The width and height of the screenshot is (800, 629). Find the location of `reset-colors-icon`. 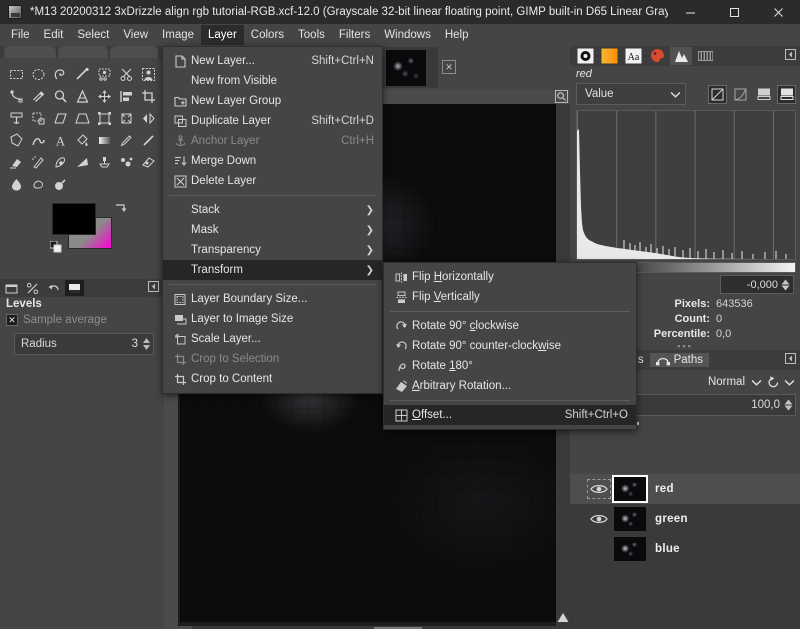

reset-colors-icon is located at coordinates (56, 249).